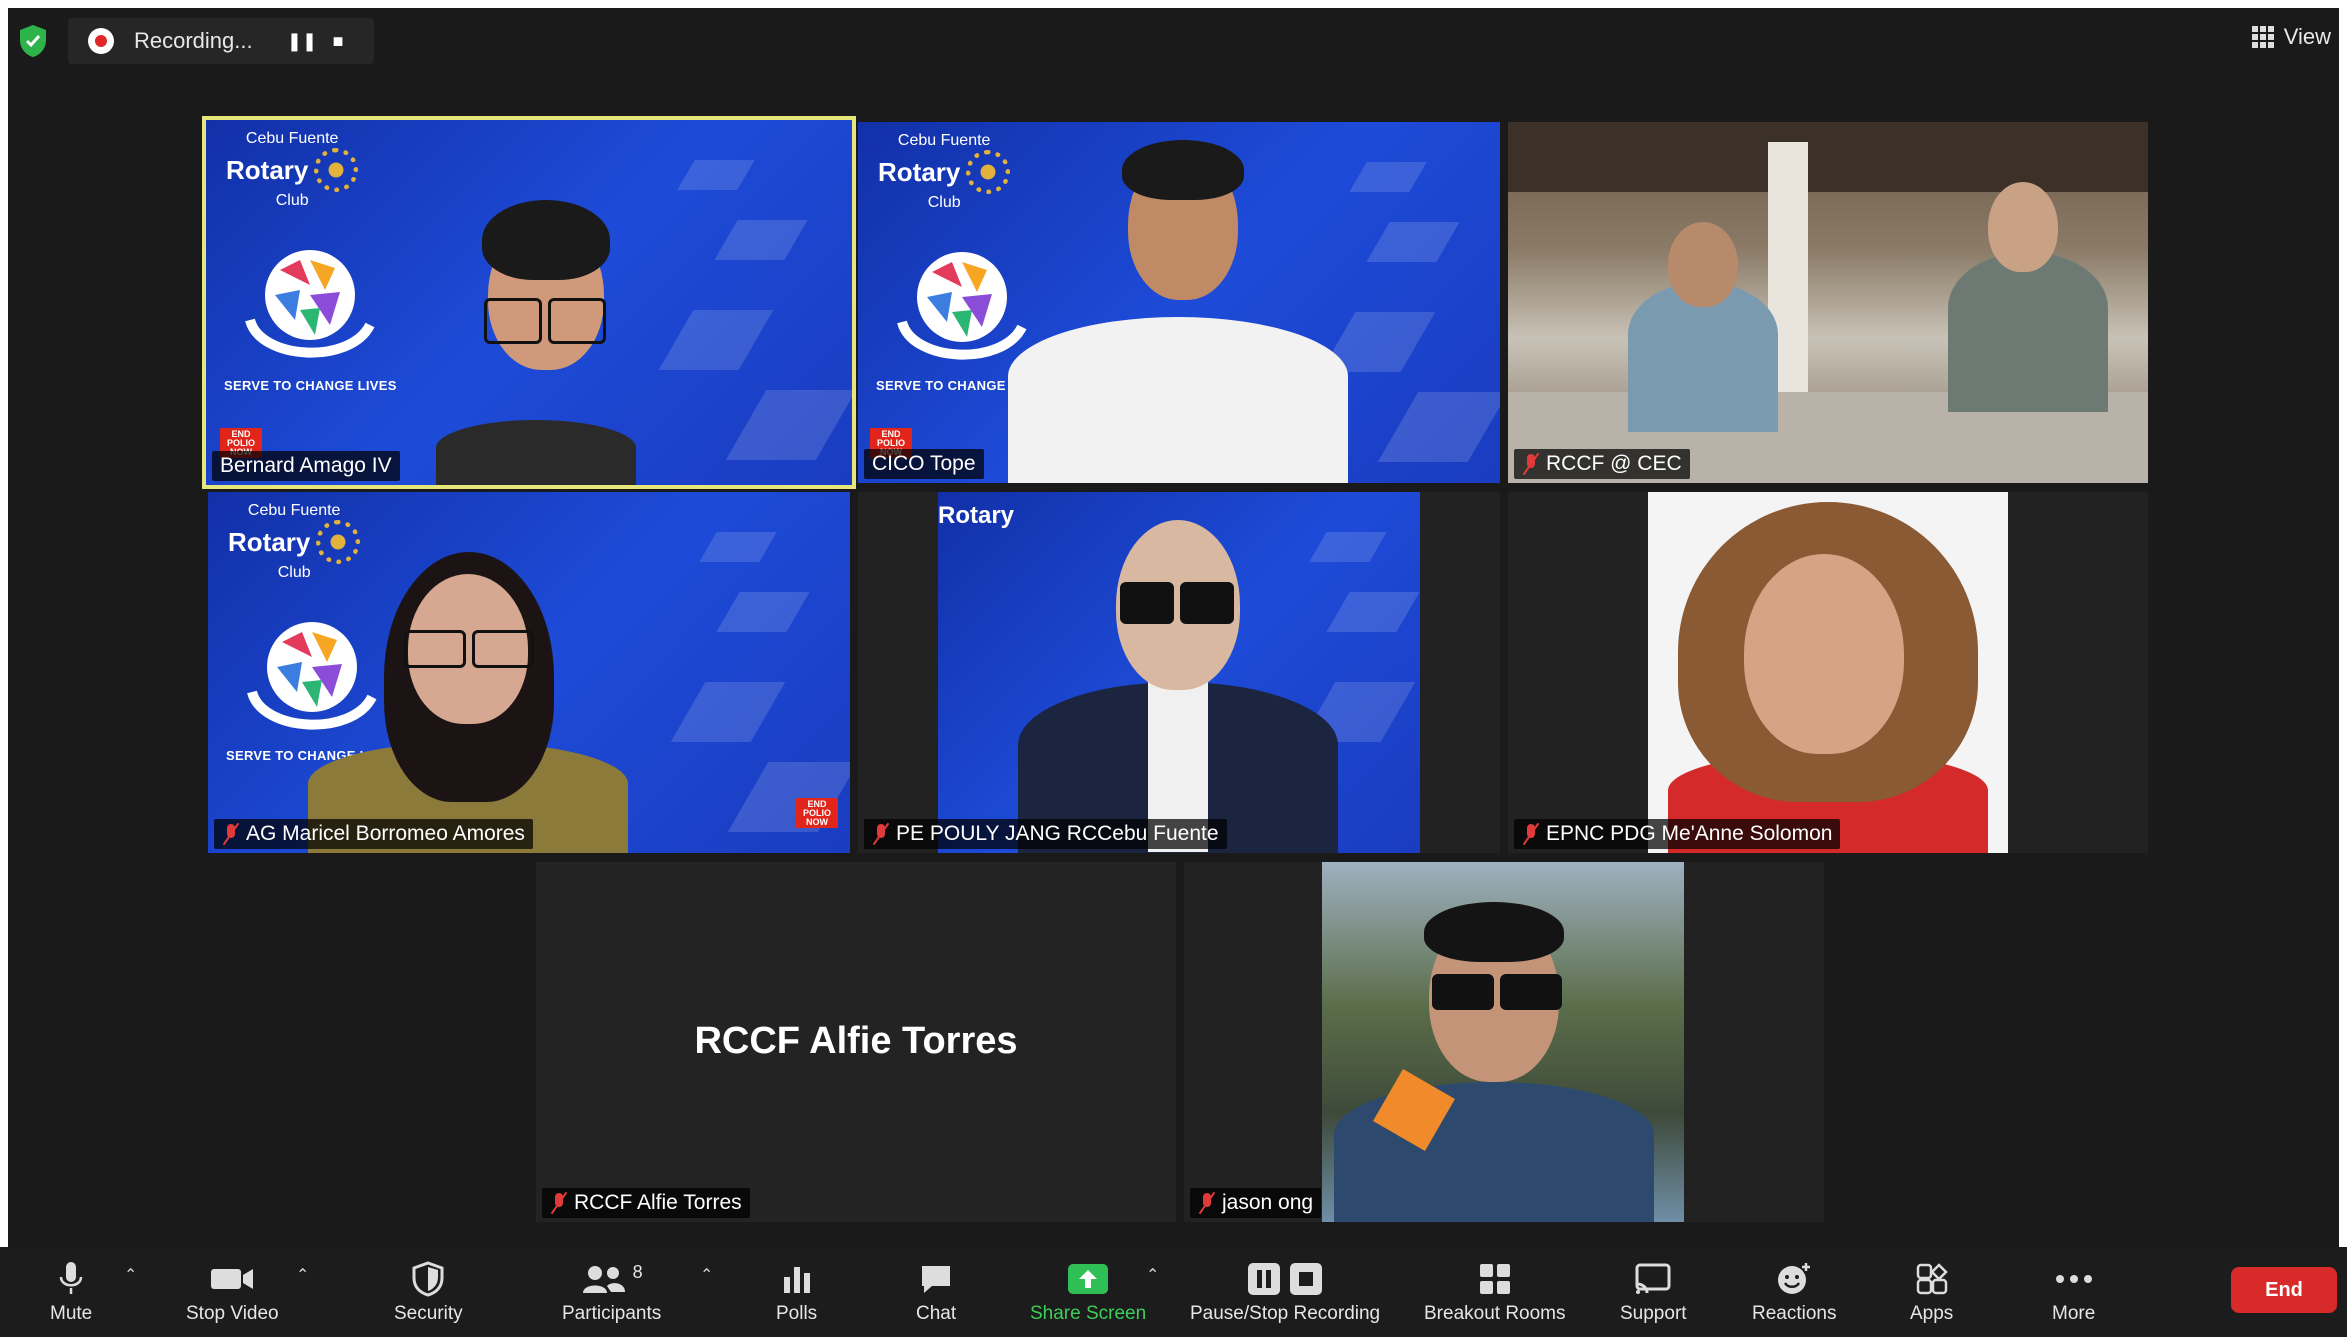  I want to click on share-options-caret-icon: ⌃, so click(1152, 1275).